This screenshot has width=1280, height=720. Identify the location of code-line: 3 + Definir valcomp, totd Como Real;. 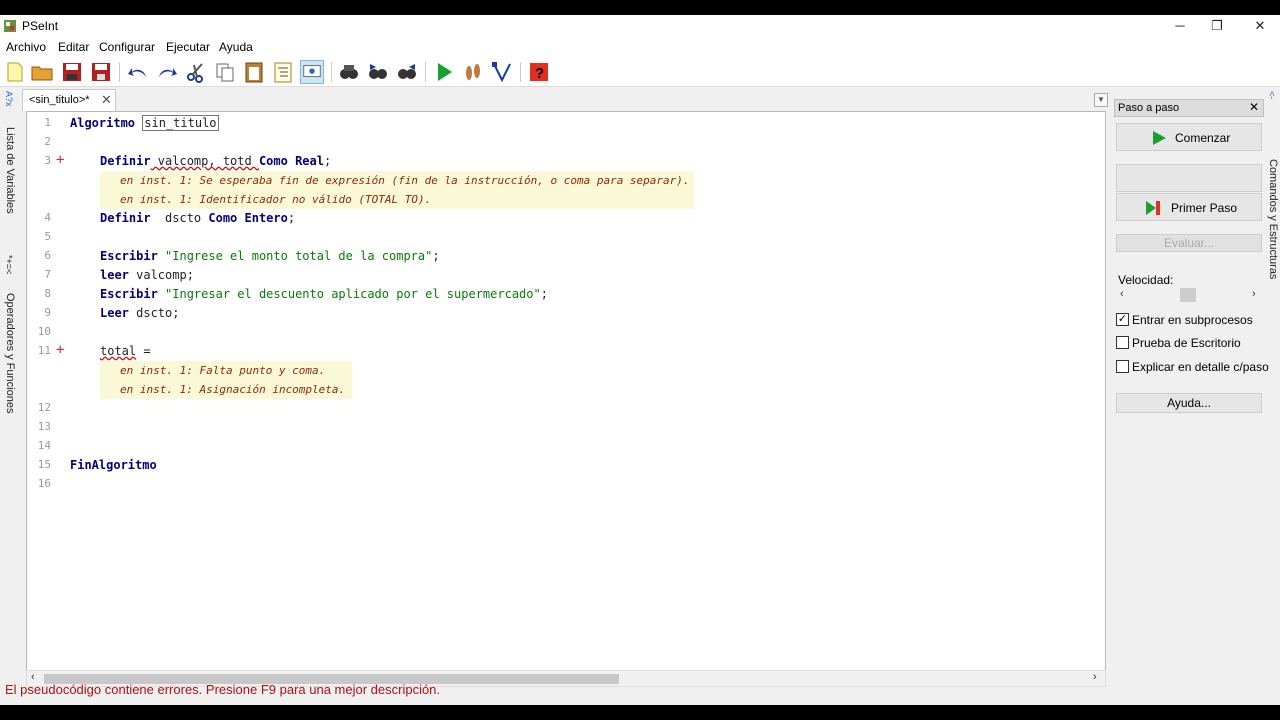
(566, 161).